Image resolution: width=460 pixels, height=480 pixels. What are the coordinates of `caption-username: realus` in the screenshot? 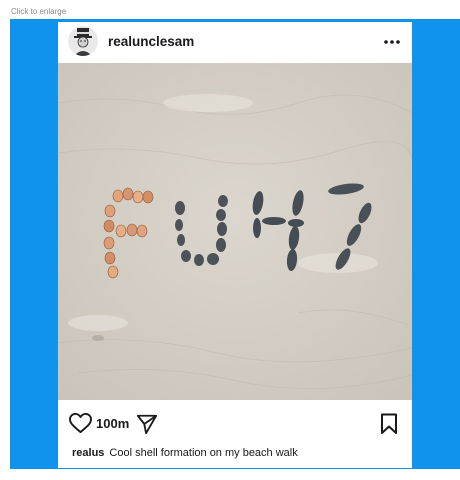 It's located at (88, 453).